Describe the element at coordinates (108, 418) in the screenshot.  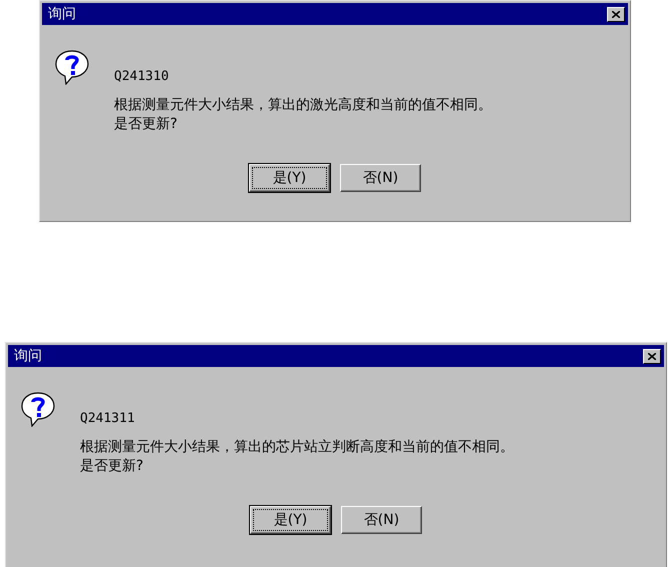
I see `message-code: Q241311` at that location.